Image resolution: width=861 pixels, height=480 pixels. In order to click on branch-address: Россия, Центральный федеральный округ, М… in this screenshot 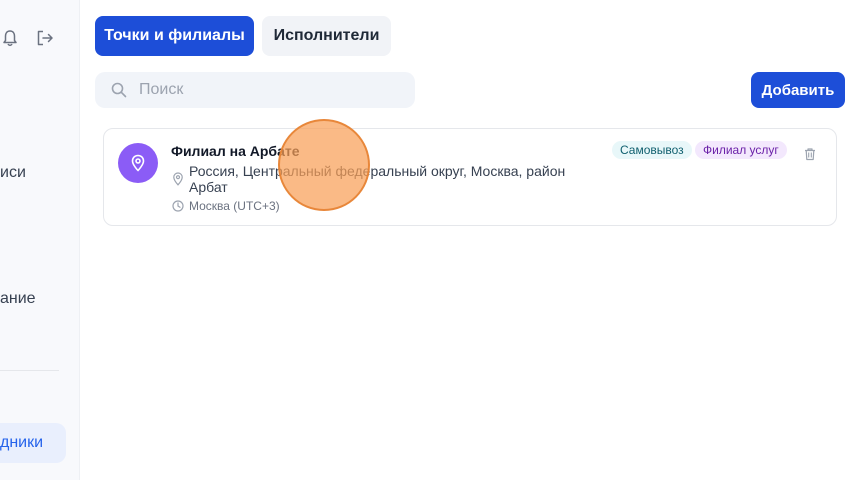, I will do `click(377, 179)`.